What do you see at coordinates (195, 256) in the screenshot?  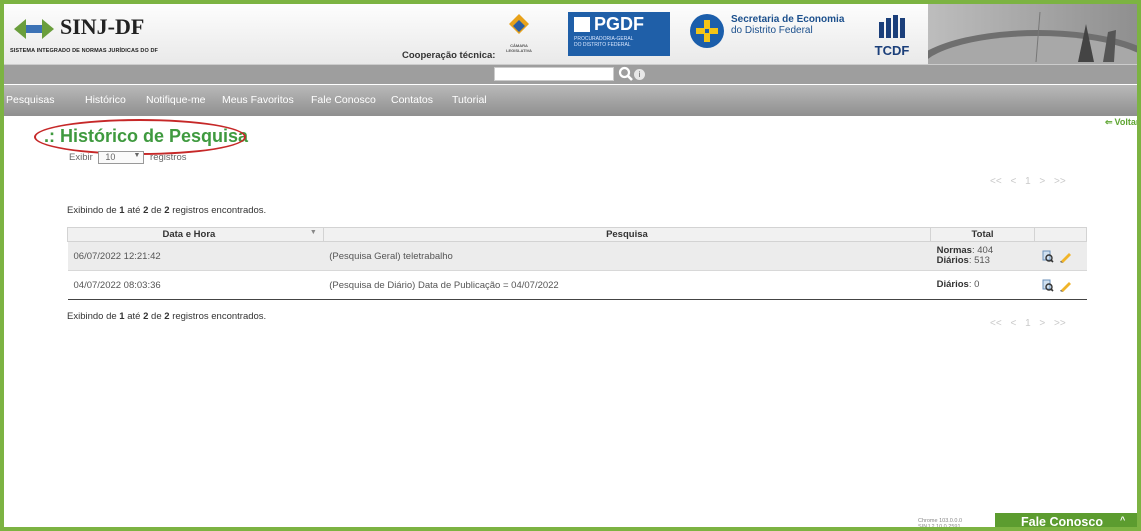 I see `cell-date: 06/07/2022 12:21:42` at bounding box center [195, 256].